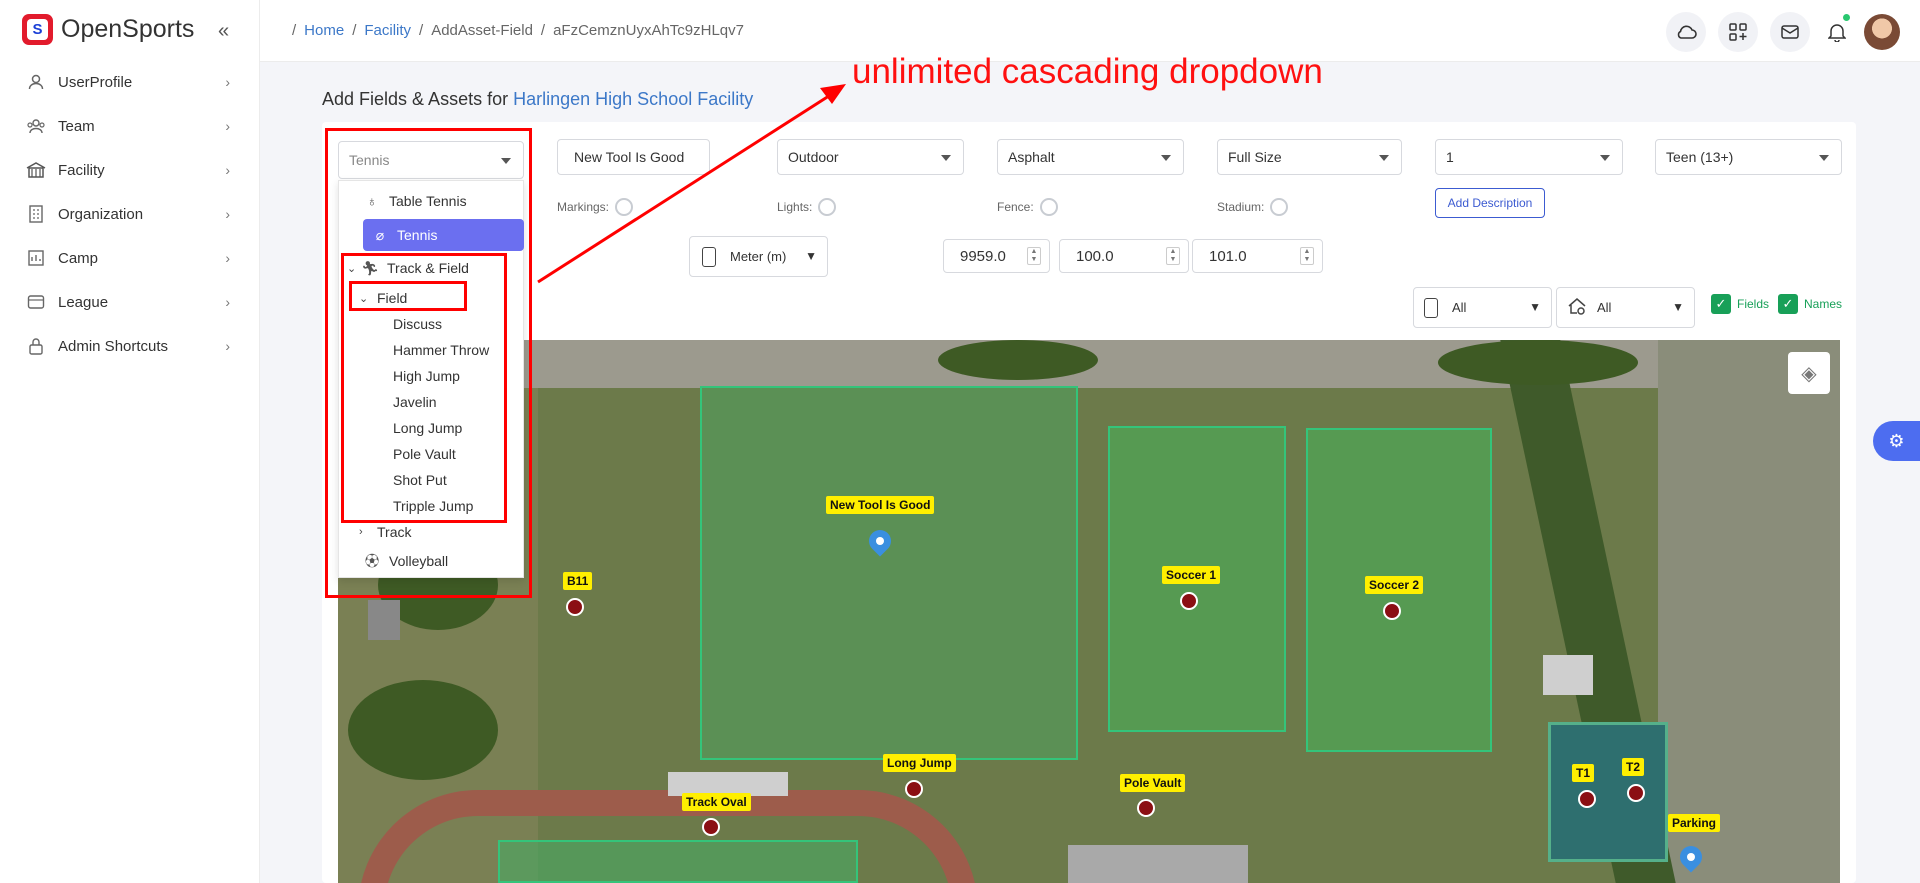 The image size is (1920, 883). What do you see at coordinates (595, 207) in the screenshot?
I see `markings-toggle: Markings:` at bounding box center [595, 207].